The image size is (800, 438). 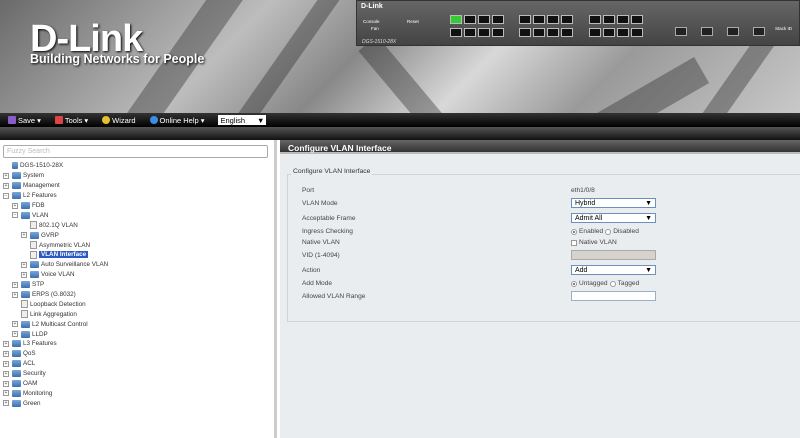 What do you see at coordinates (135, 186) in the screenshot?
I see `tree-item: + Management` at bounding box center [135, 186].